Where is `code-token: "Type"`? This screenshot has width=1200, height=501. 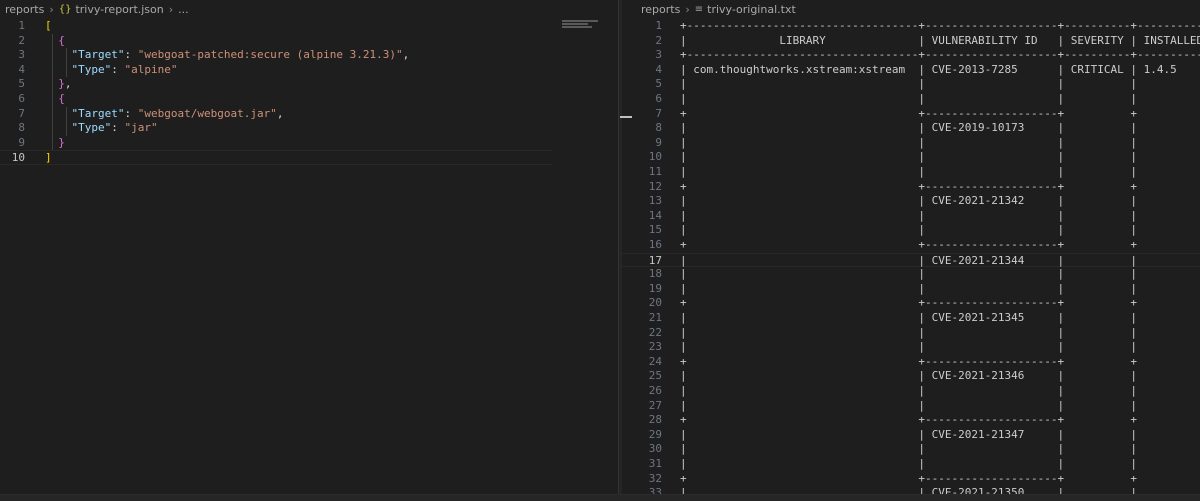 code-token: "Type" is located at coordinates (91, 128).